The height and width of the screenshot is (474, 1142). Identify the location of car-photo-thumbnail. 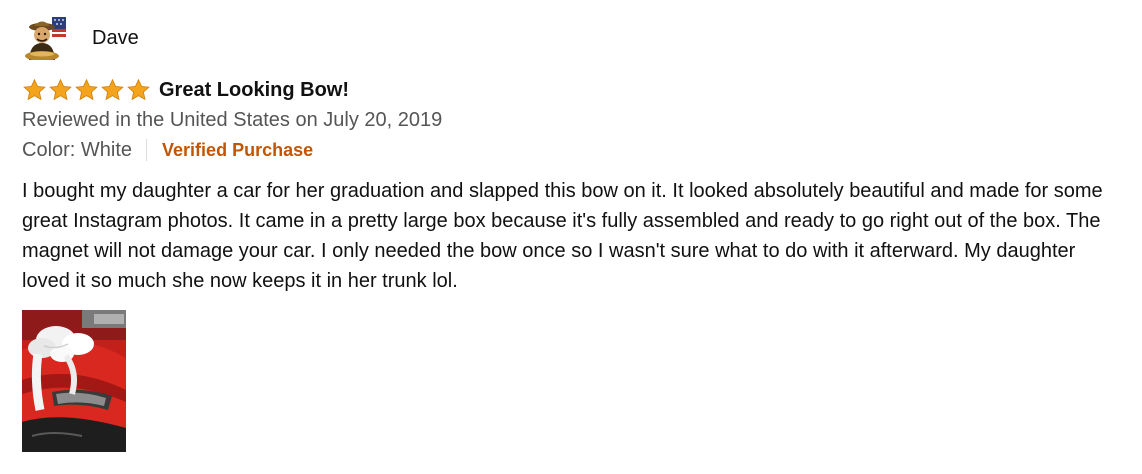
(74, 381).